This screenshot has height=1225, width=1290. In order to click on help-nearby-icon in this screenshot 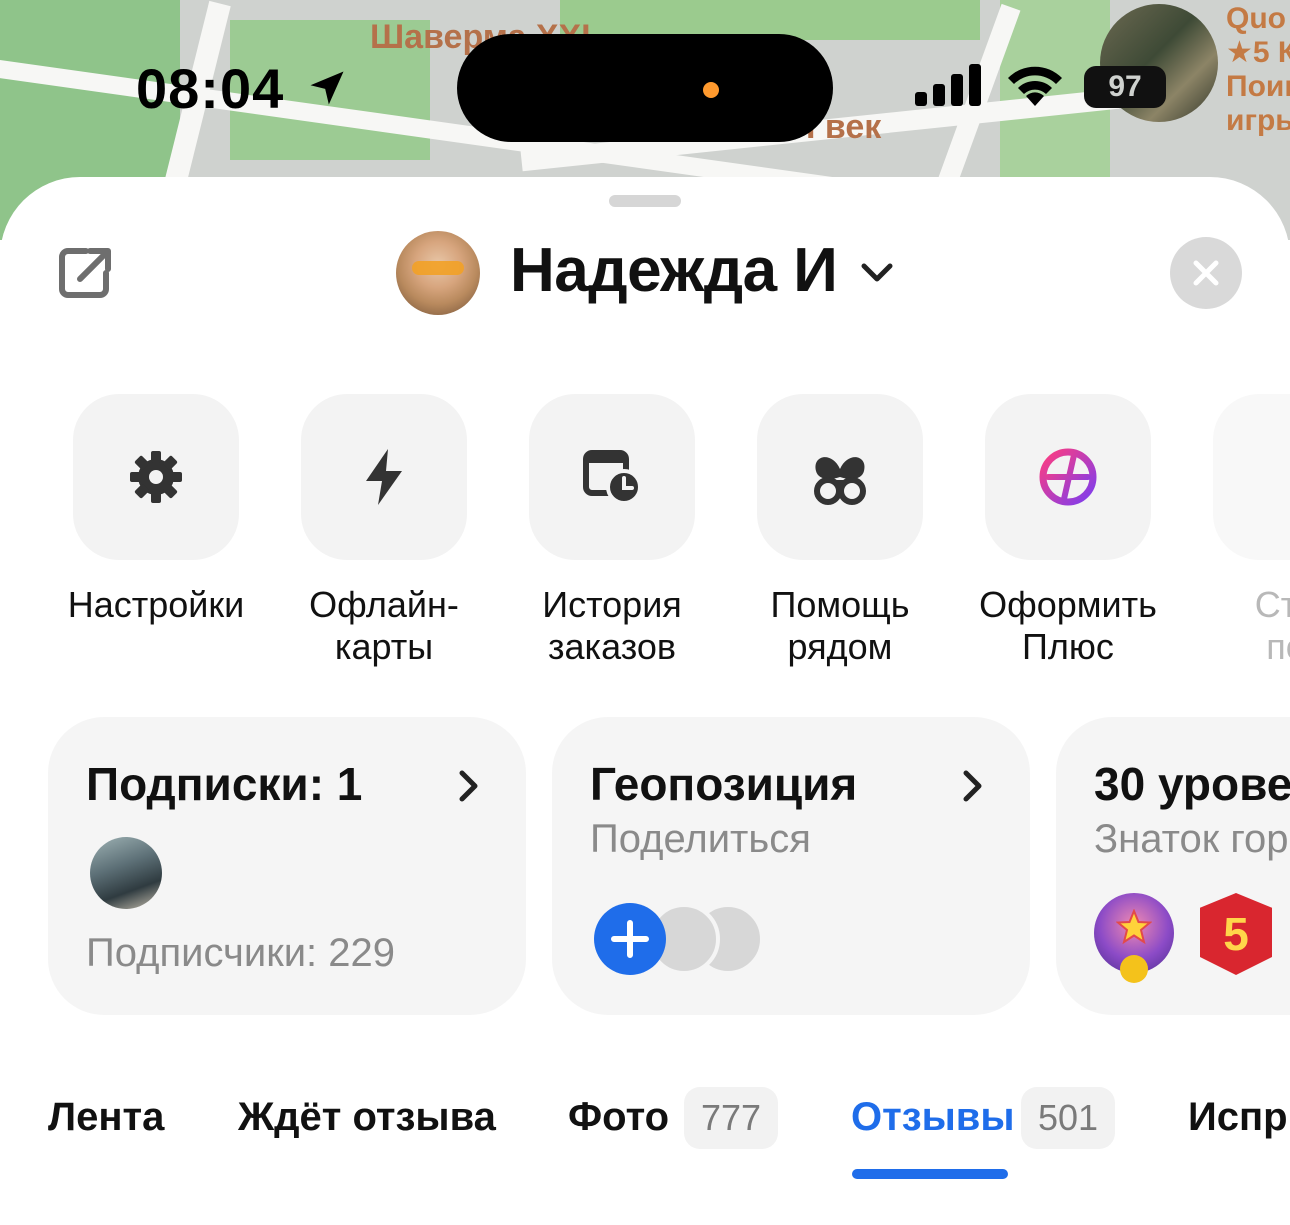, I will do `click(840, 481)`.